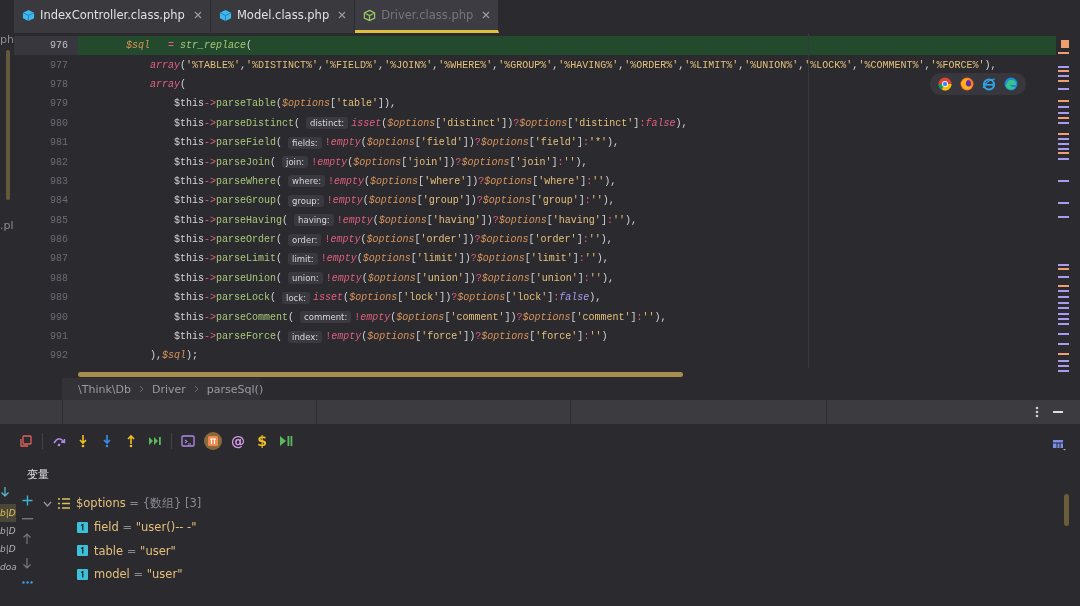  Describe the element at coordinates (405, 220) in the screenshot. I see `code-line: $this->parseHaving( having: !empty($options['having'])?$options['having']:''),` at that location.